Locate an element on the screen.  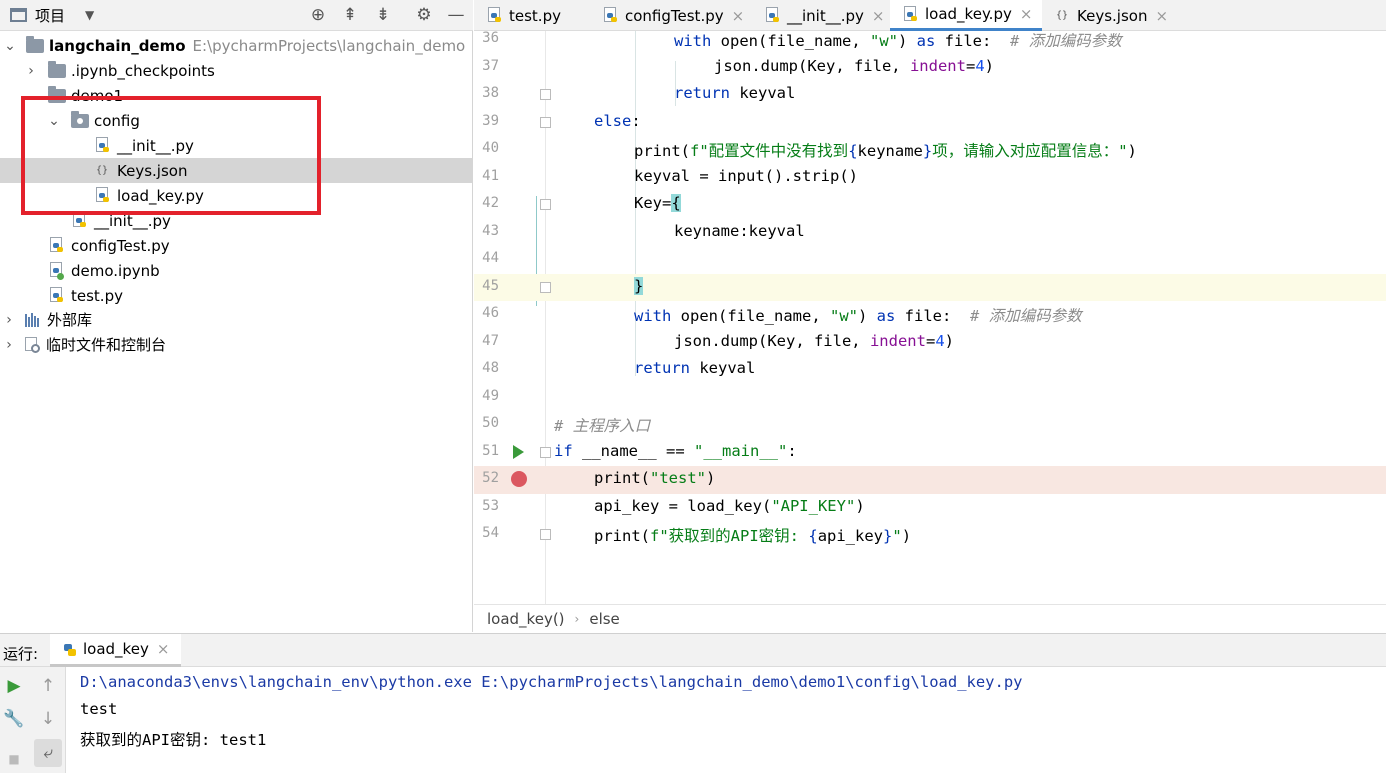
code-text: } is located at coordinates (639, 285).